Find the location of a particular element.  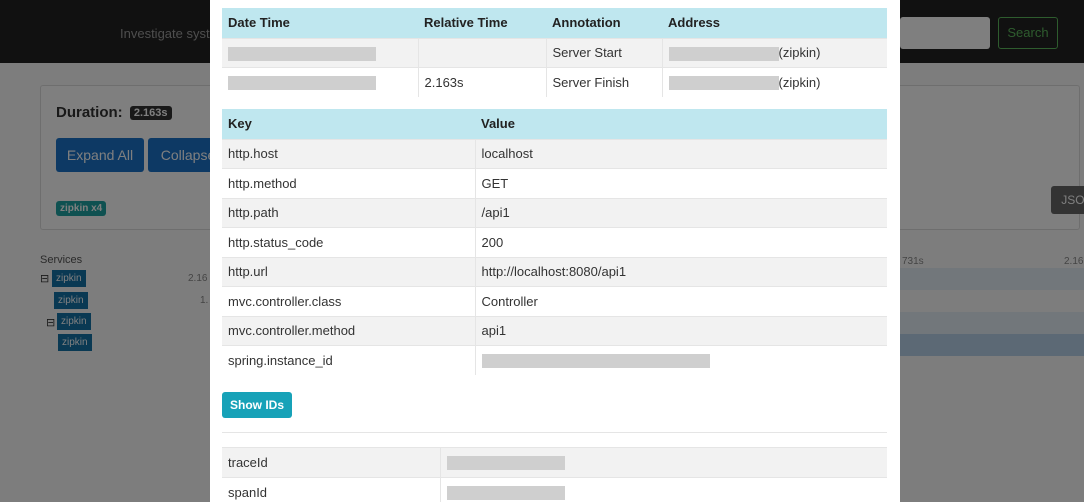

id-key: spanId is located at coordinates (331, 489).